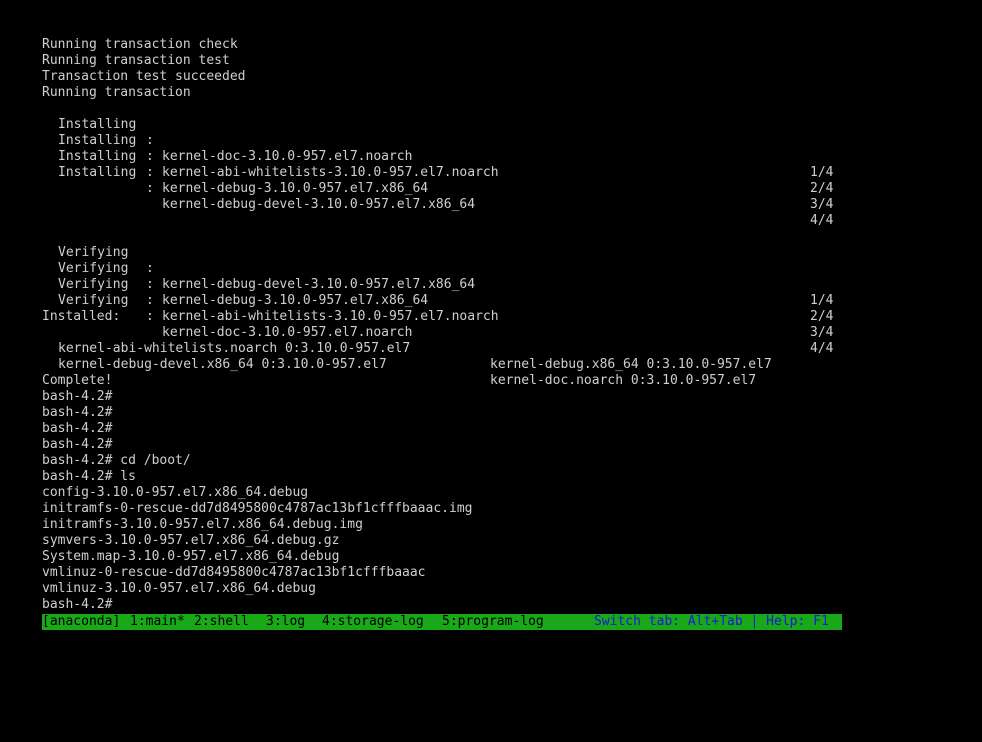 This screenshot has height=742, width=982. Describe the element at coordinates (77, 380) in the screenshot. I see `complete-message: Complete!` at that location.